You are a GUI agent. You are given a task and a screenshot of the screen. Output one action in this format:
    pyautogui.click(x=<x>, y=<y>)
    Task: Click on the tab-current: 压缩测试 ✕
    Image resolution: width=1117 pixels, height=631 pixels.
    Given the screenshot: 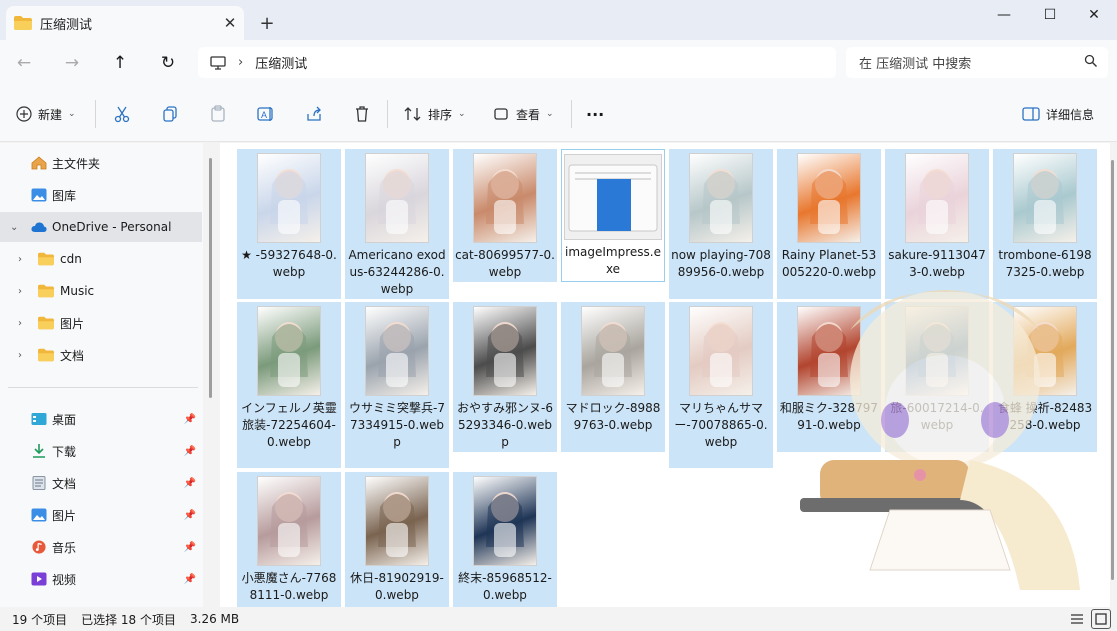 What is the action you would take?
    pyautogui.click(x=125, y=23)
    